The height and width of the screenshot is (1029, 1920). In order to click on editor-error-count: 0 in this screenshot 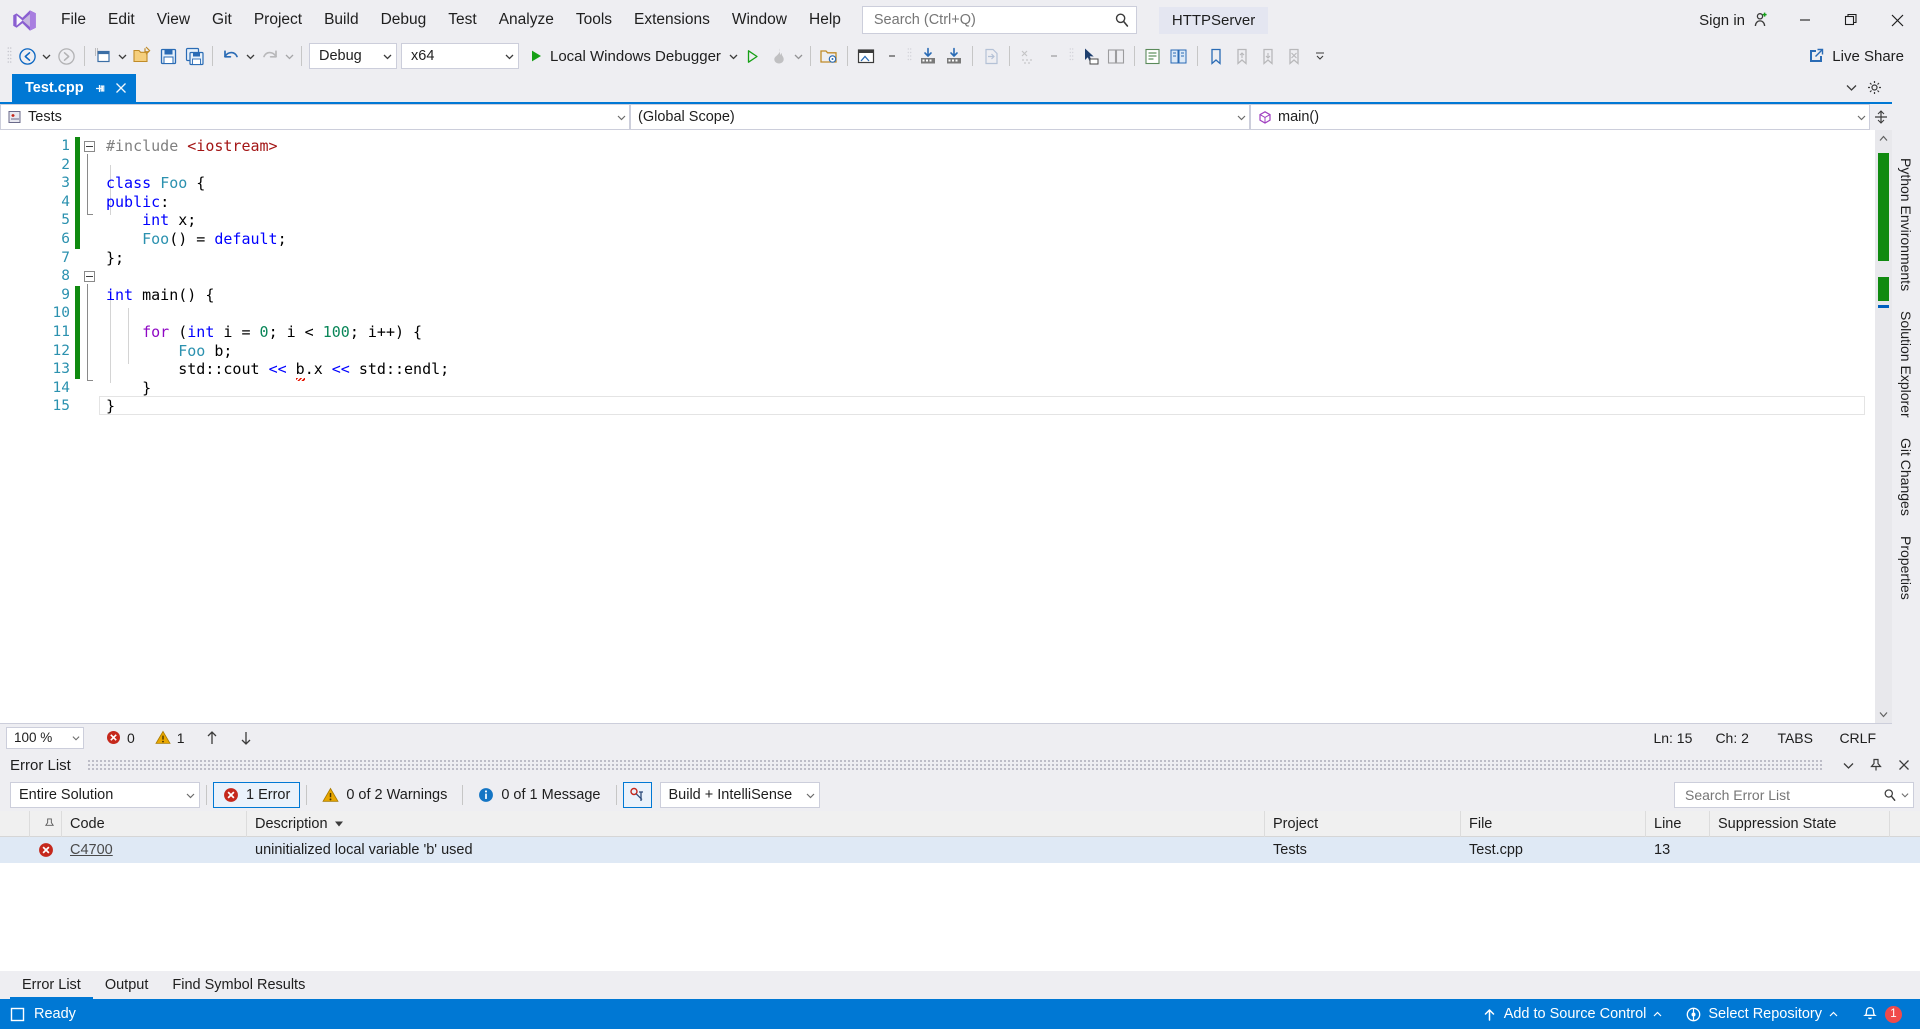, I will do `click(120, 738)`.